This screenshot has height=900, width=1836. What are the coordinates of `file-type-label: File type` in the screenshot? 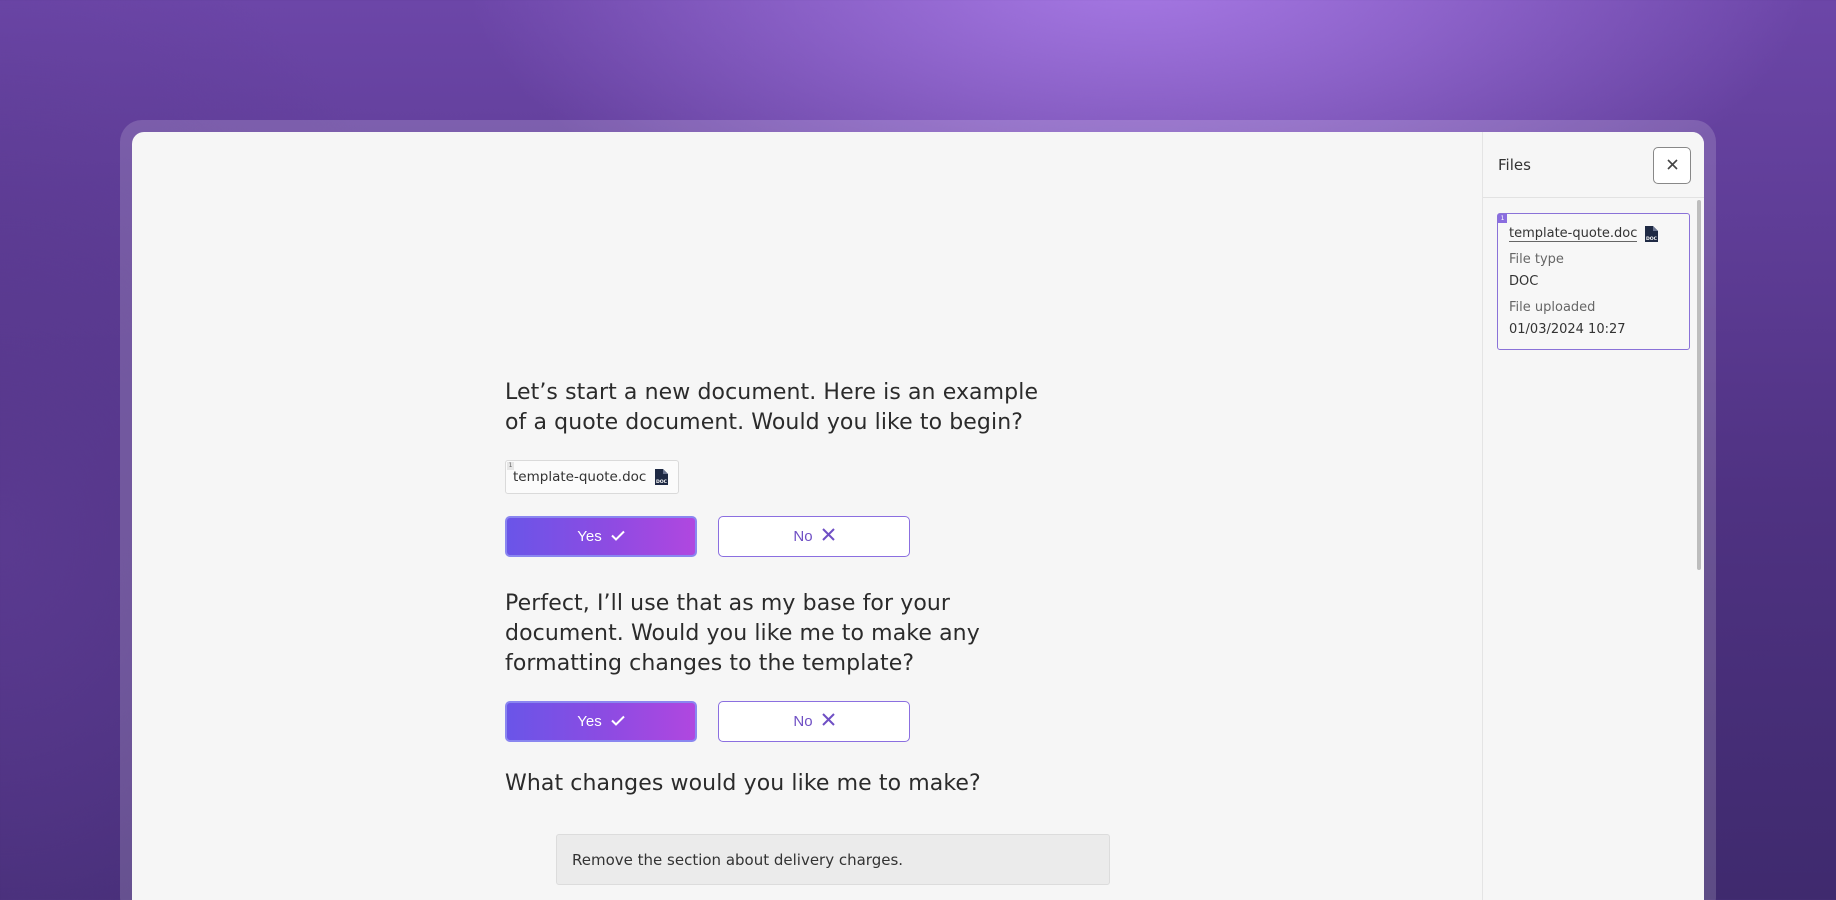 It's located at (1536, 259).